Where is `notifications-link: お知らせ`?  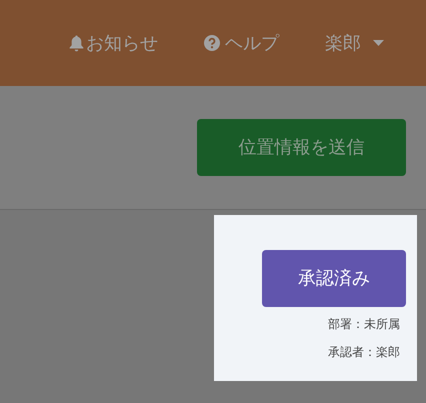 notifications-link: お知らせ is located at coordinates (113, 43).